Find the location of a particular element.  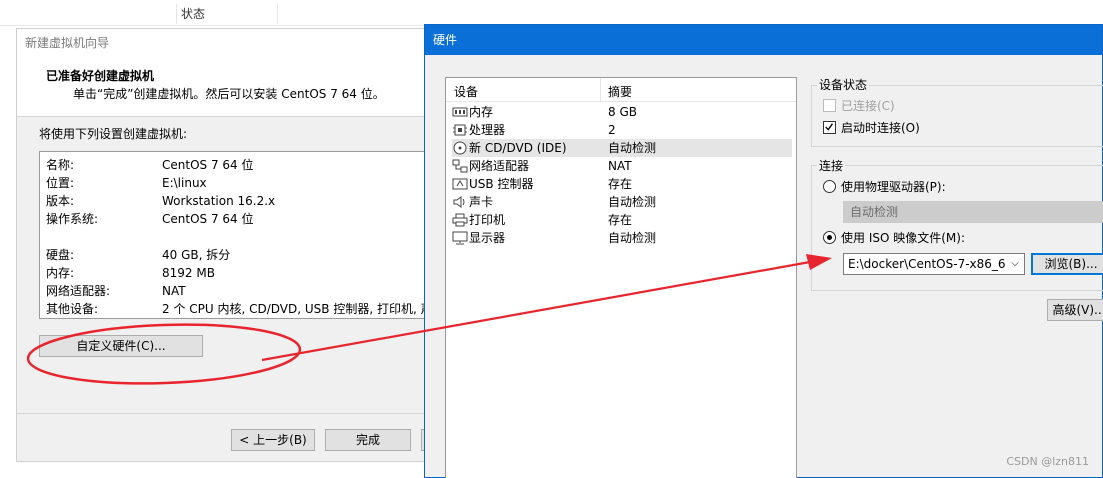

col-device: 设备 is located at coordinates (466, 92).